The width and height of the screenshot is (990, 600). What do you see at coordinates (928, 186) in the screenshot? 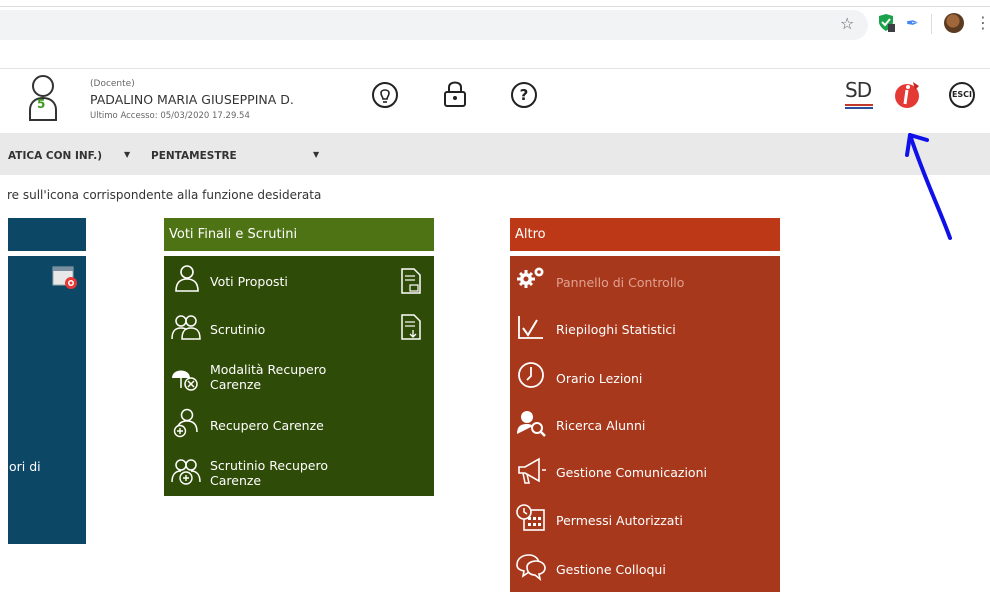
I see `annotation-arrow` at bounding box center [928, 186].